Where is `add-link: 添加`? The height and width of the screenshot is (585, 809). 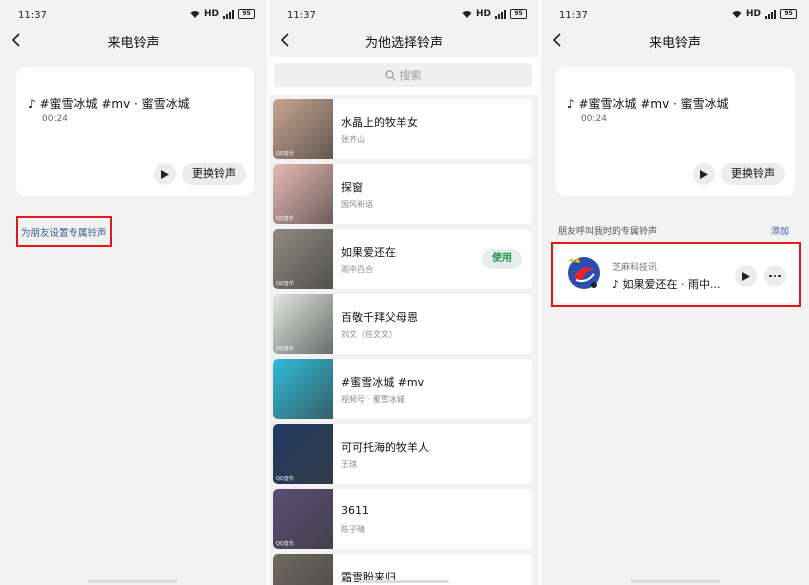
add-link: 添加 is located at coordinates (780, 230).